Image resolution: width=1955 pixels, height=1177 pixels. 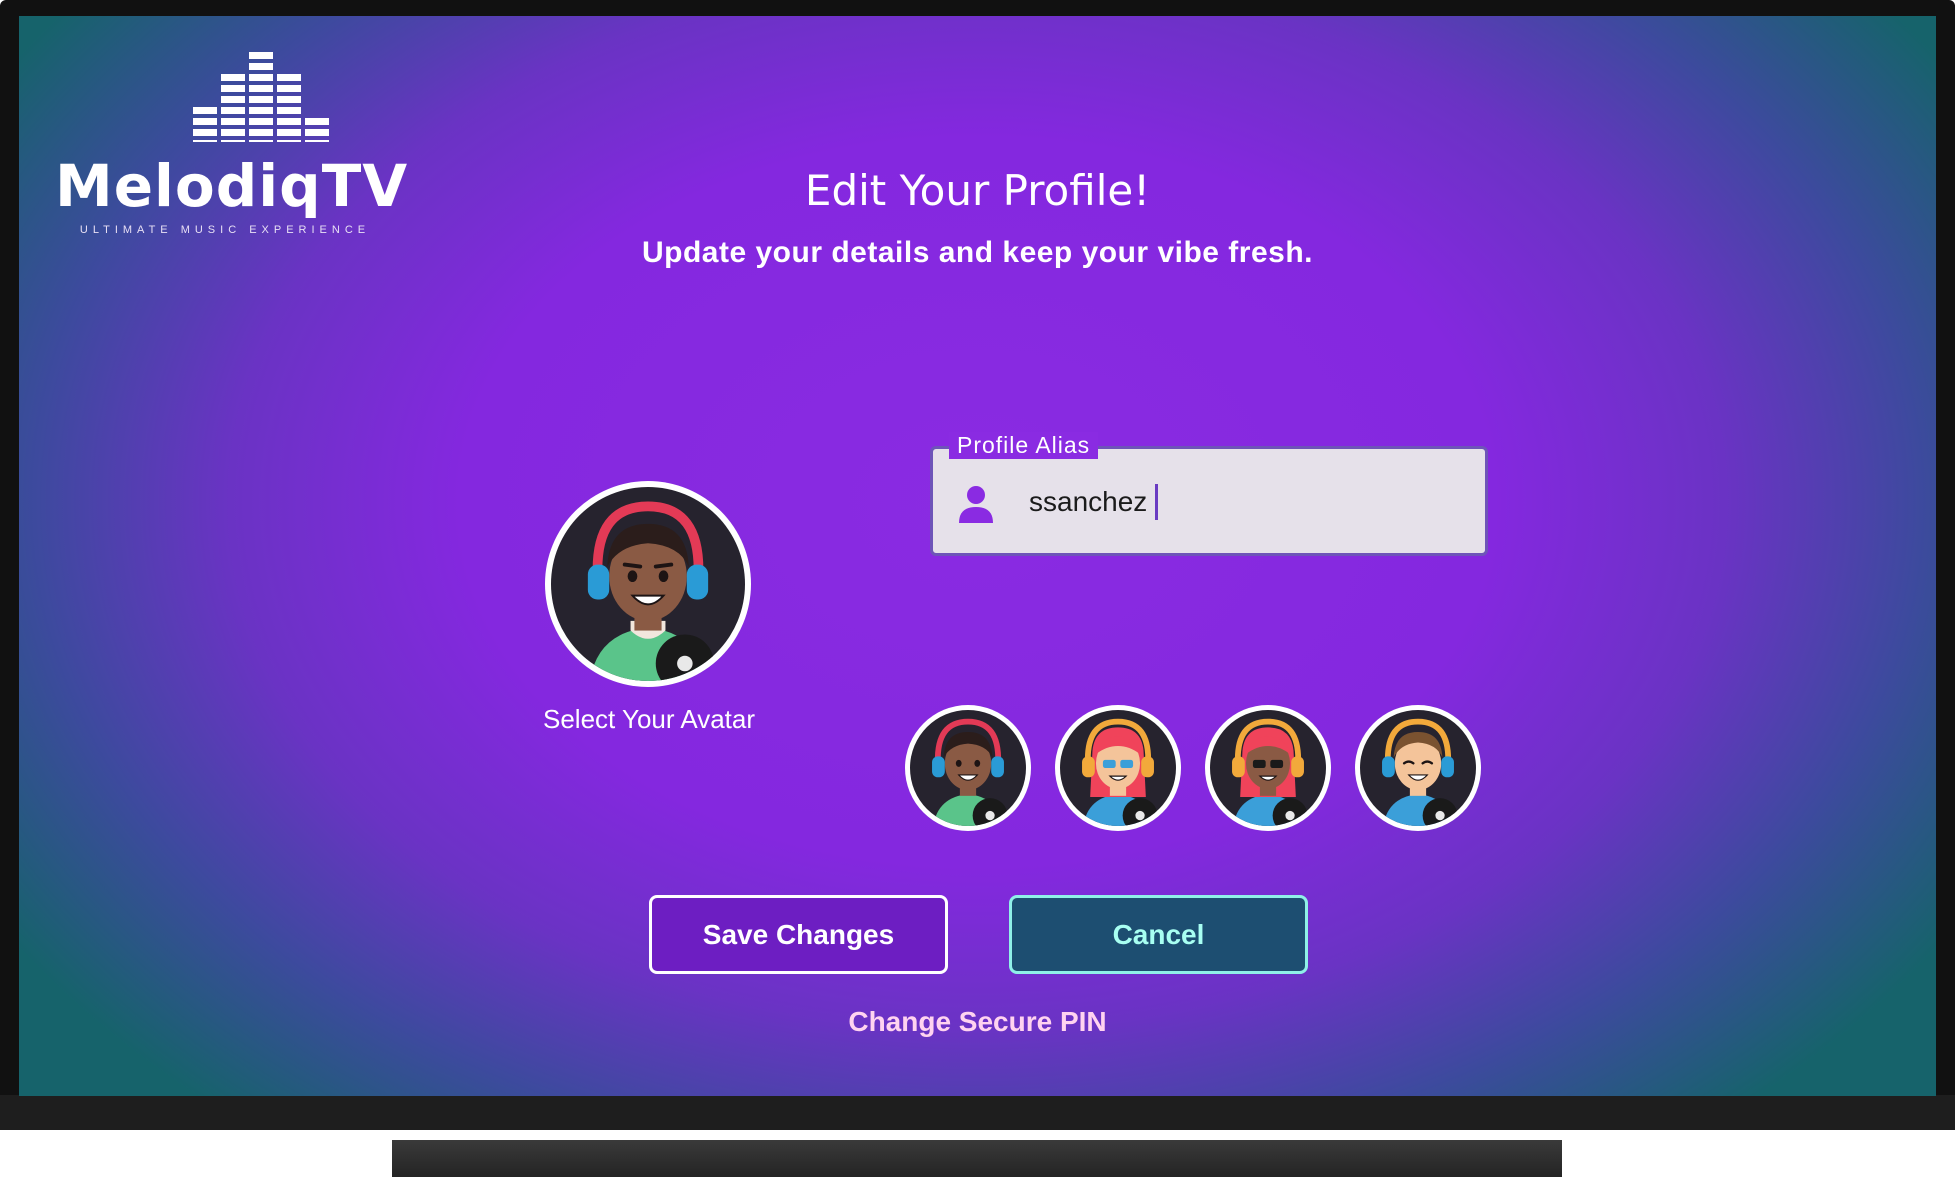 I want to click on text-cursor, so click(x=1156, y=502).